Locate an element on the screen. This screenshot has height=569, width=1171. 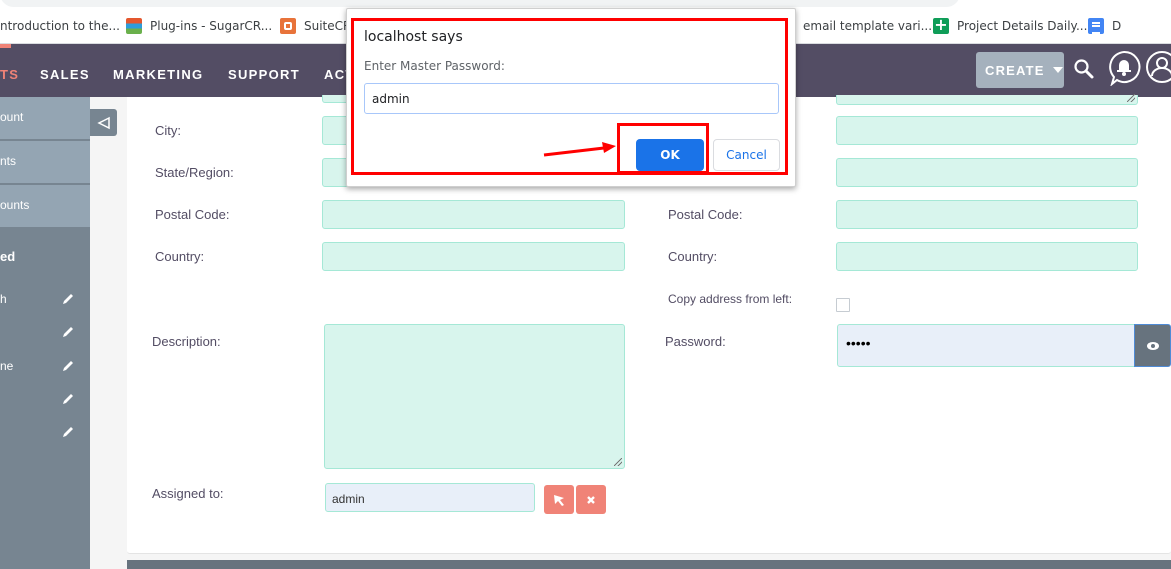
copy-address-label: Copy address from left: is located at coordinates (730, 299).